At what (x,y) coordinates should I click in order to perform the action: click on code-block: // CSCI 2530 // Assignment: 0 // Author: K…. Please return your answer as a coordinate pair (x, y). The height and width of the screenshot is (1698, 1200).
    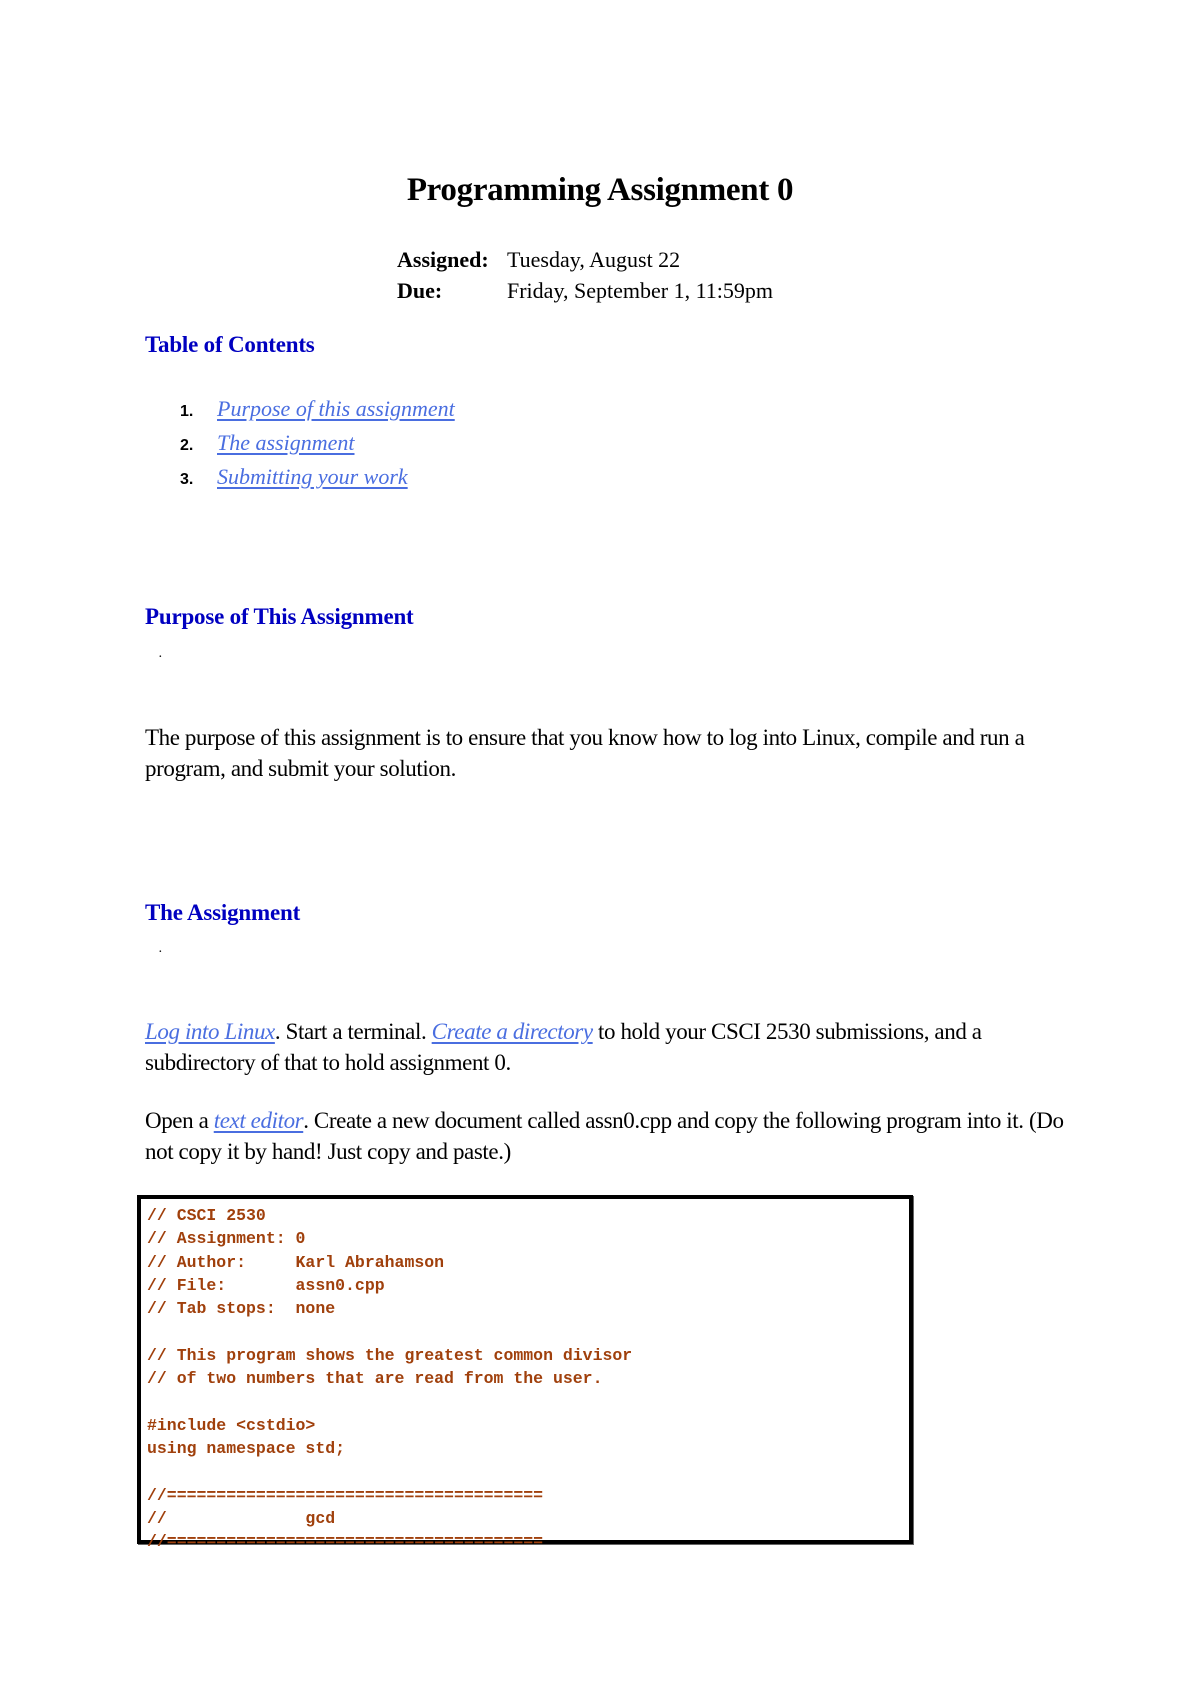
    Looking at the image, I should click on (389, 1378).